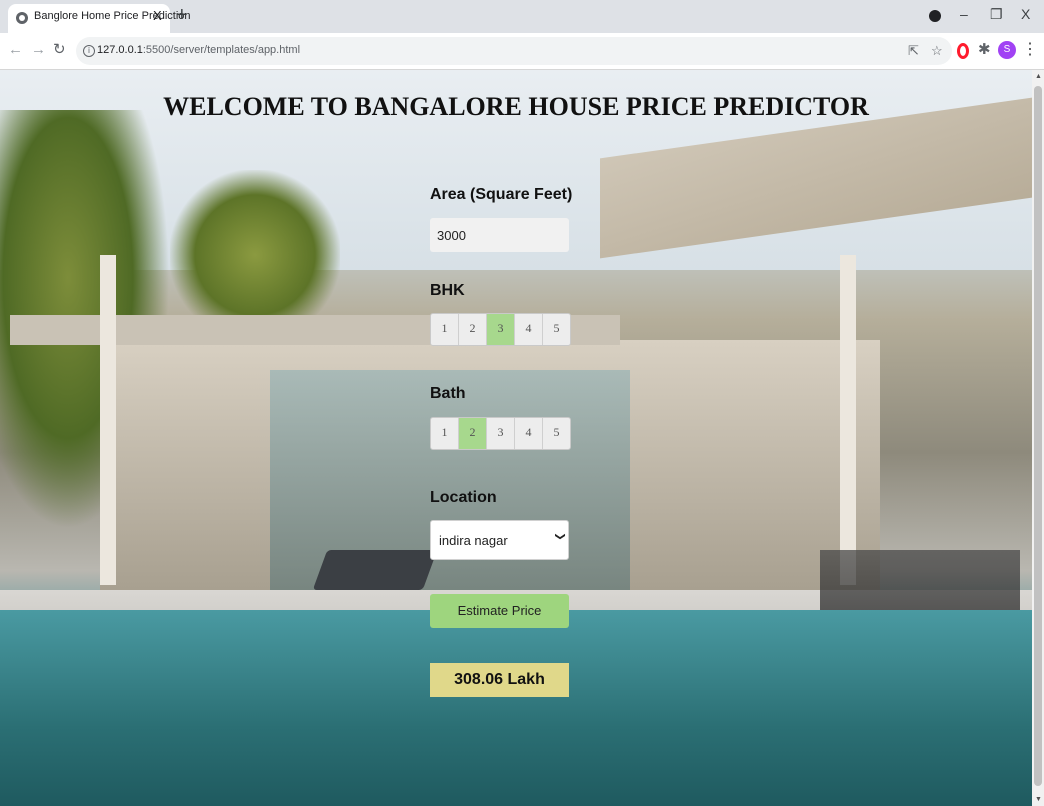  What do you see at coordinates (59, 50) in the screenshot?
I see `reload-icon: ↻` at bounding box center [59, 50].